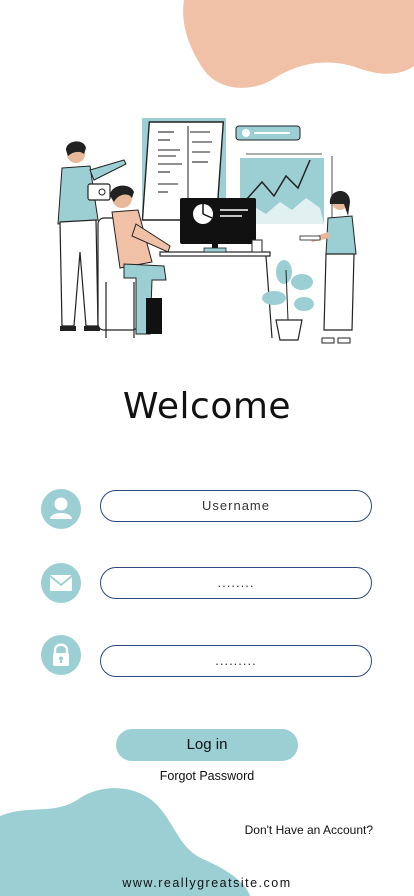  Describe the element at coordinates (207, 745) in the screenshot. I see `login-button: Log in` at that location.